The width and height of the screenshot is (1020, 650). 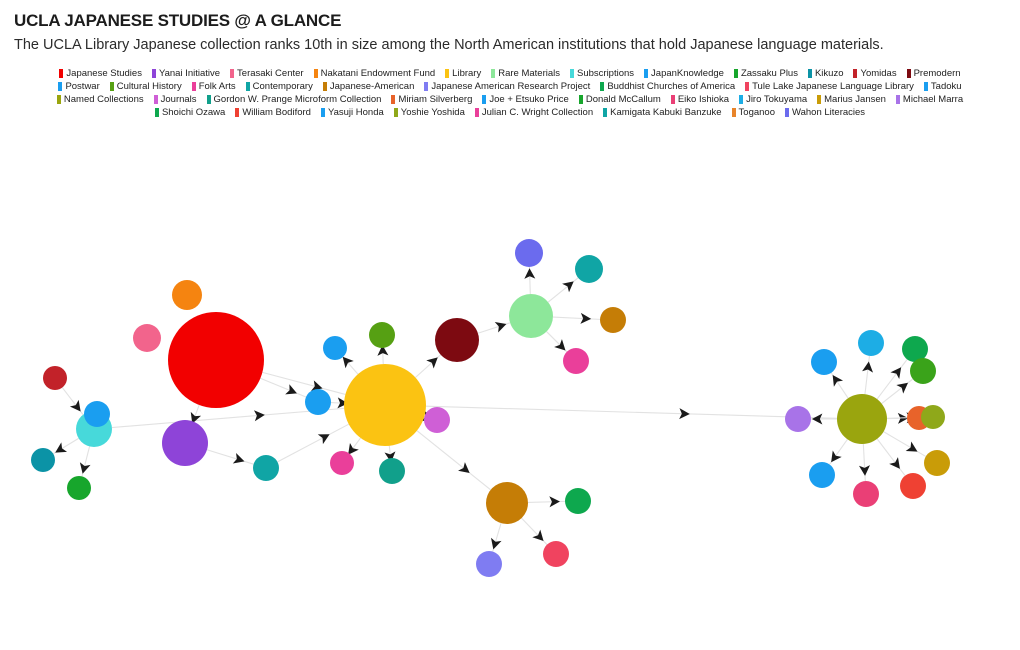 I want to click on graph-node-tadoku, so click(x=335, y=348).